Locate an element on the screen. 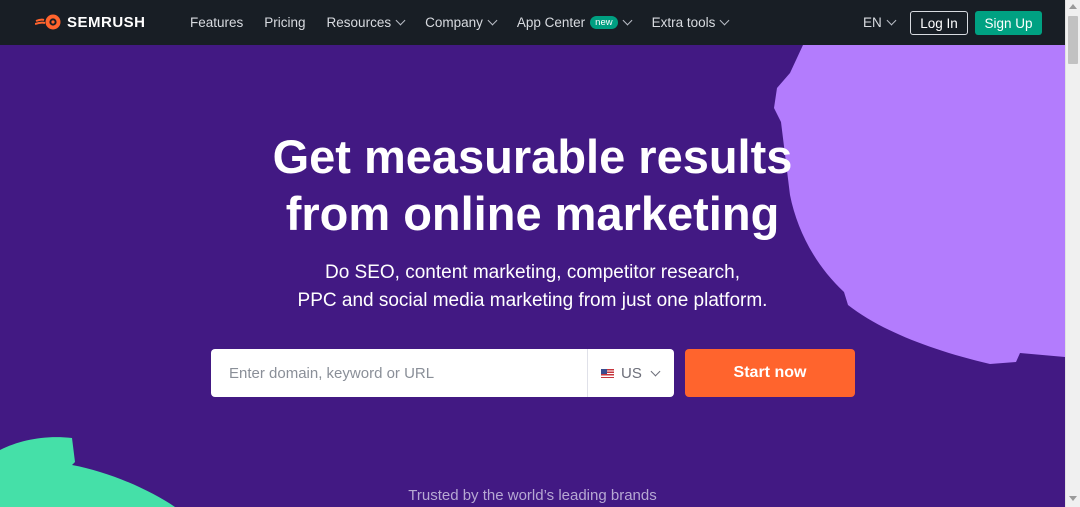 This screenshot has height=507, width=1080. region-label: US is located at coordinates (631, 373).